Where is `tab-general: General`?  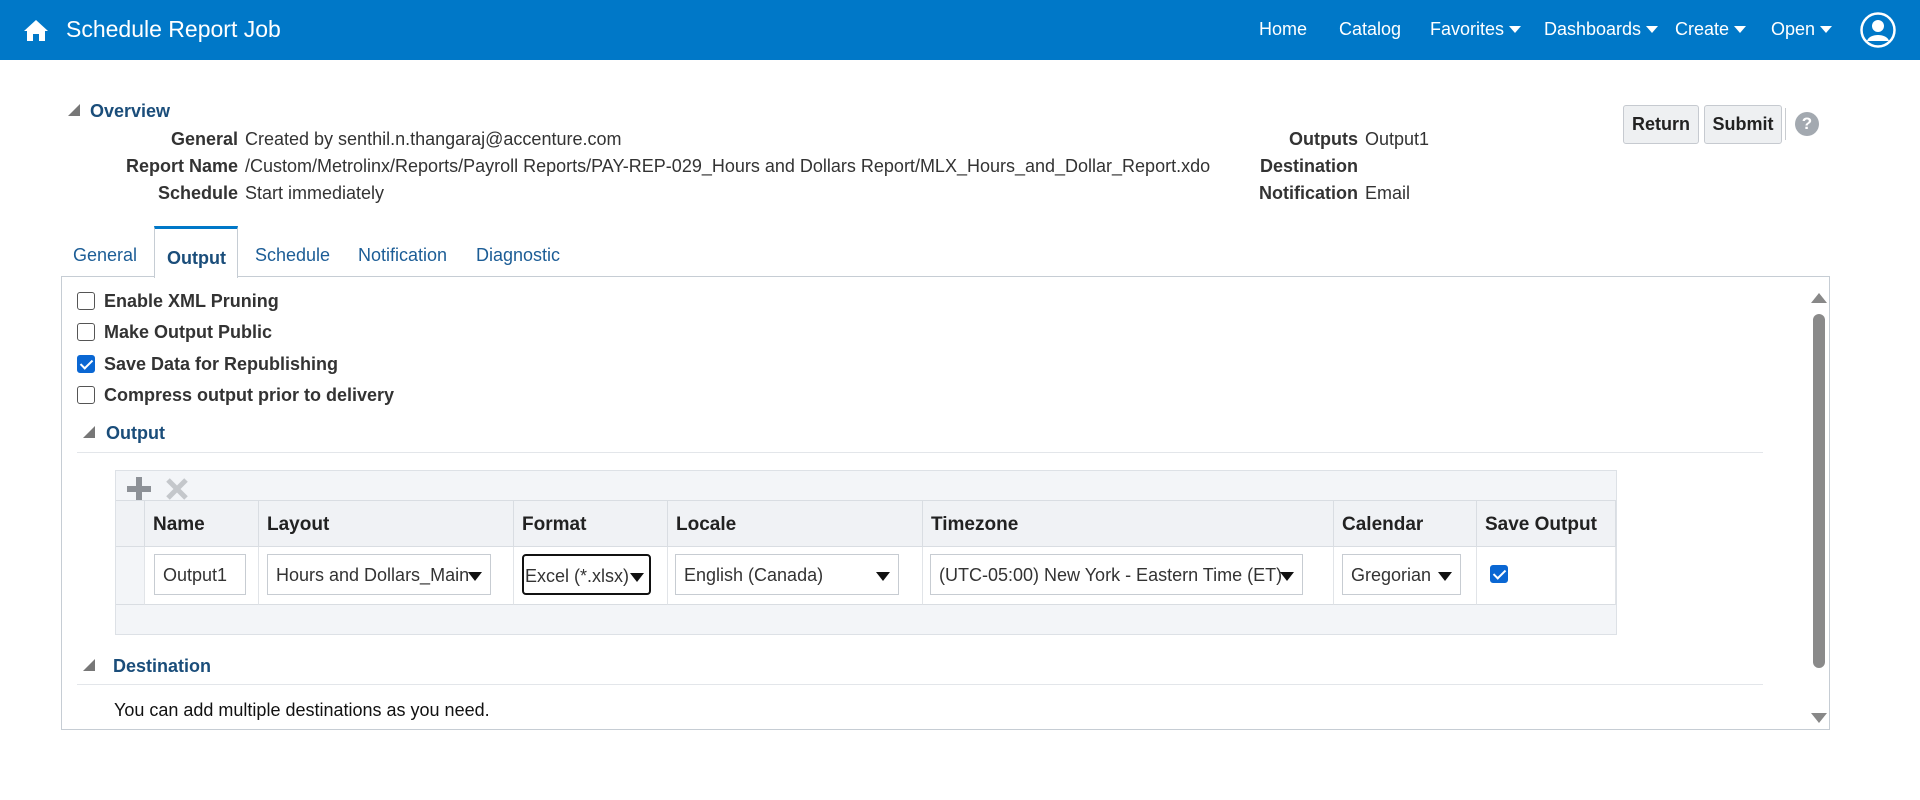 tab-general: General is located at coordinates (105, 255).